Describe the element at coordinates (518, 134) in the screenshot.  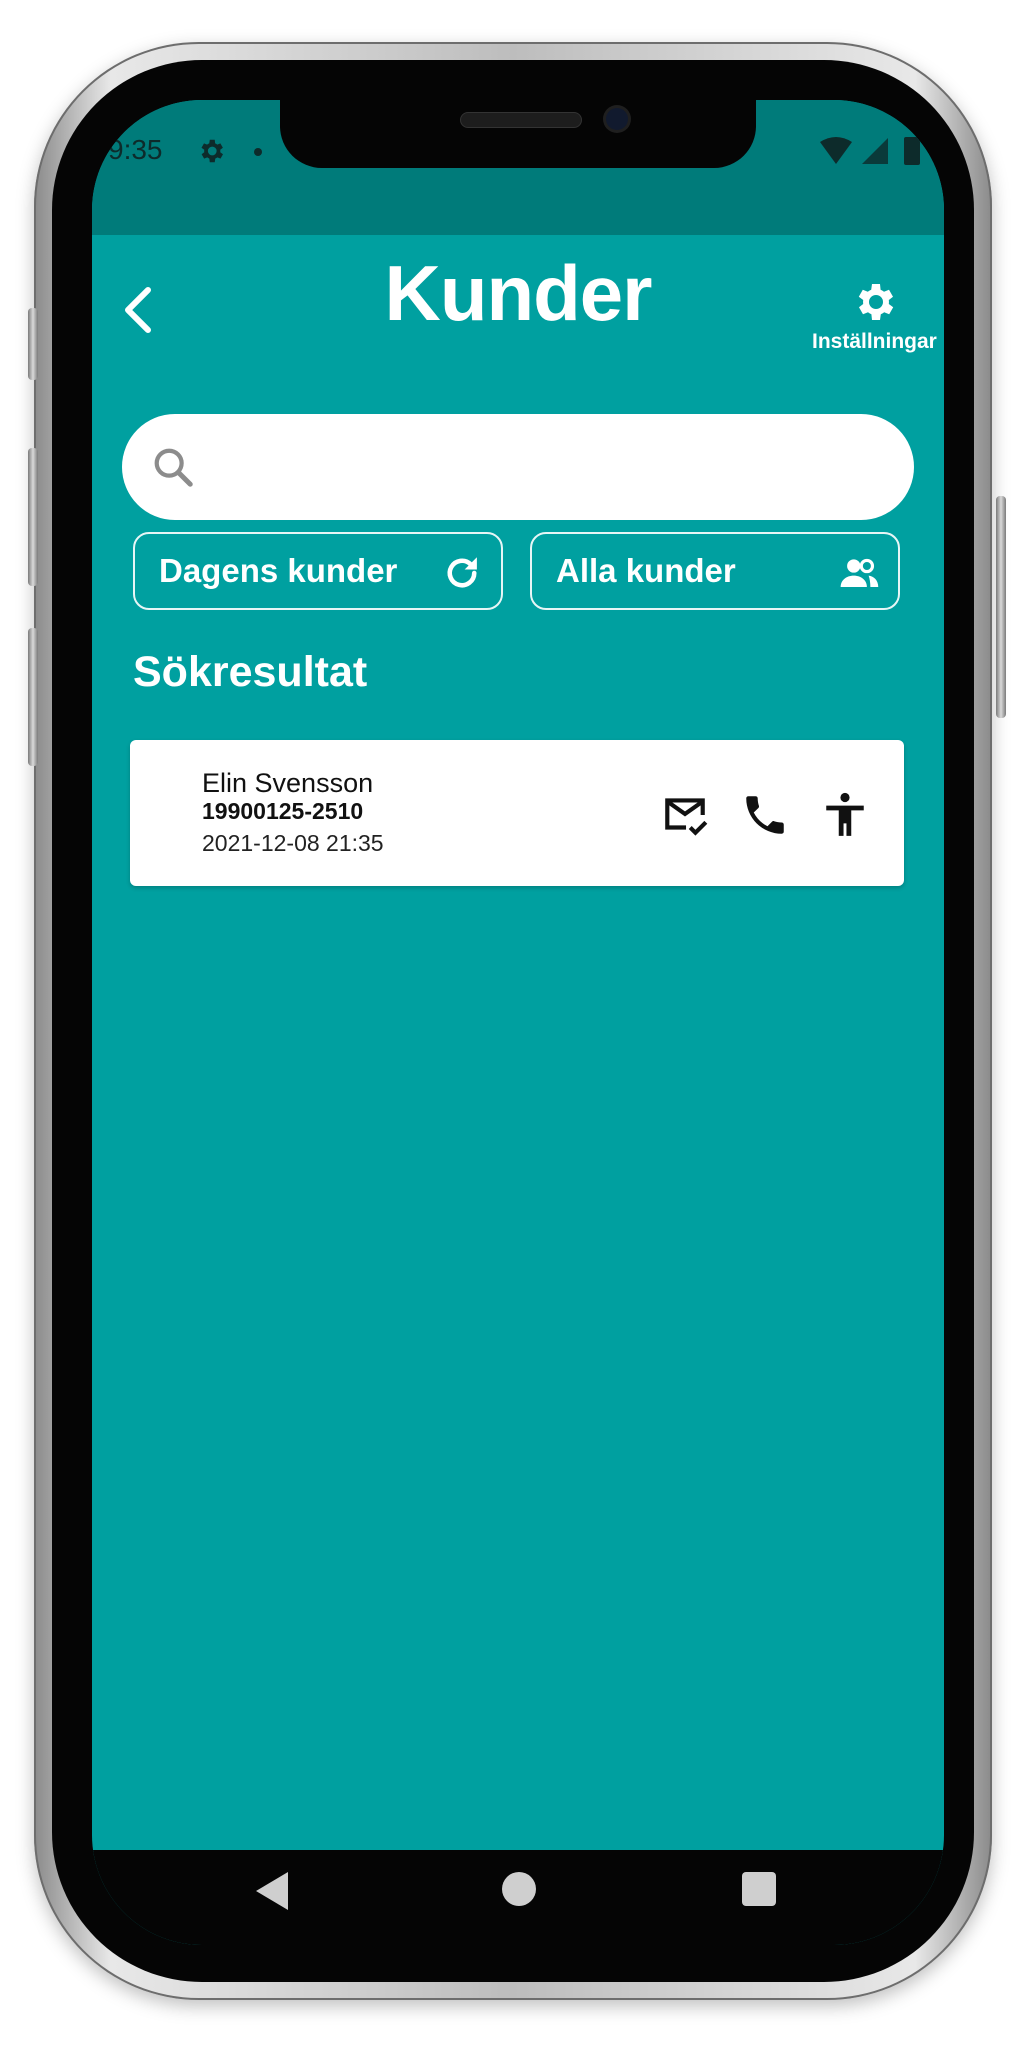
I see `notch` at that location.